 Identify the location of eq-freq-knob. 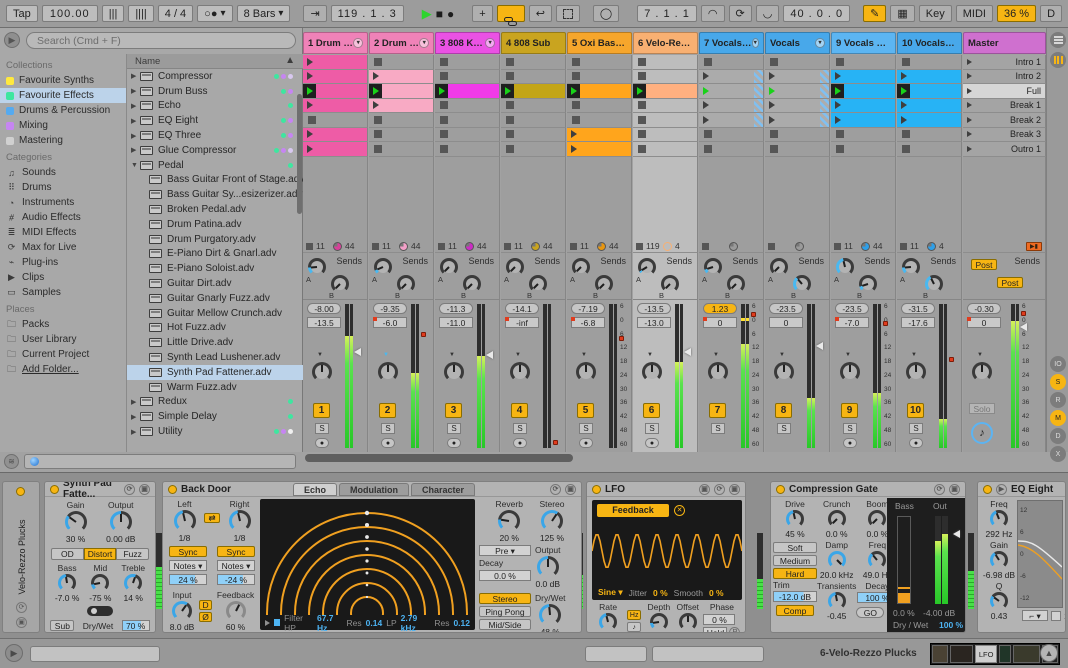
(999, 519).